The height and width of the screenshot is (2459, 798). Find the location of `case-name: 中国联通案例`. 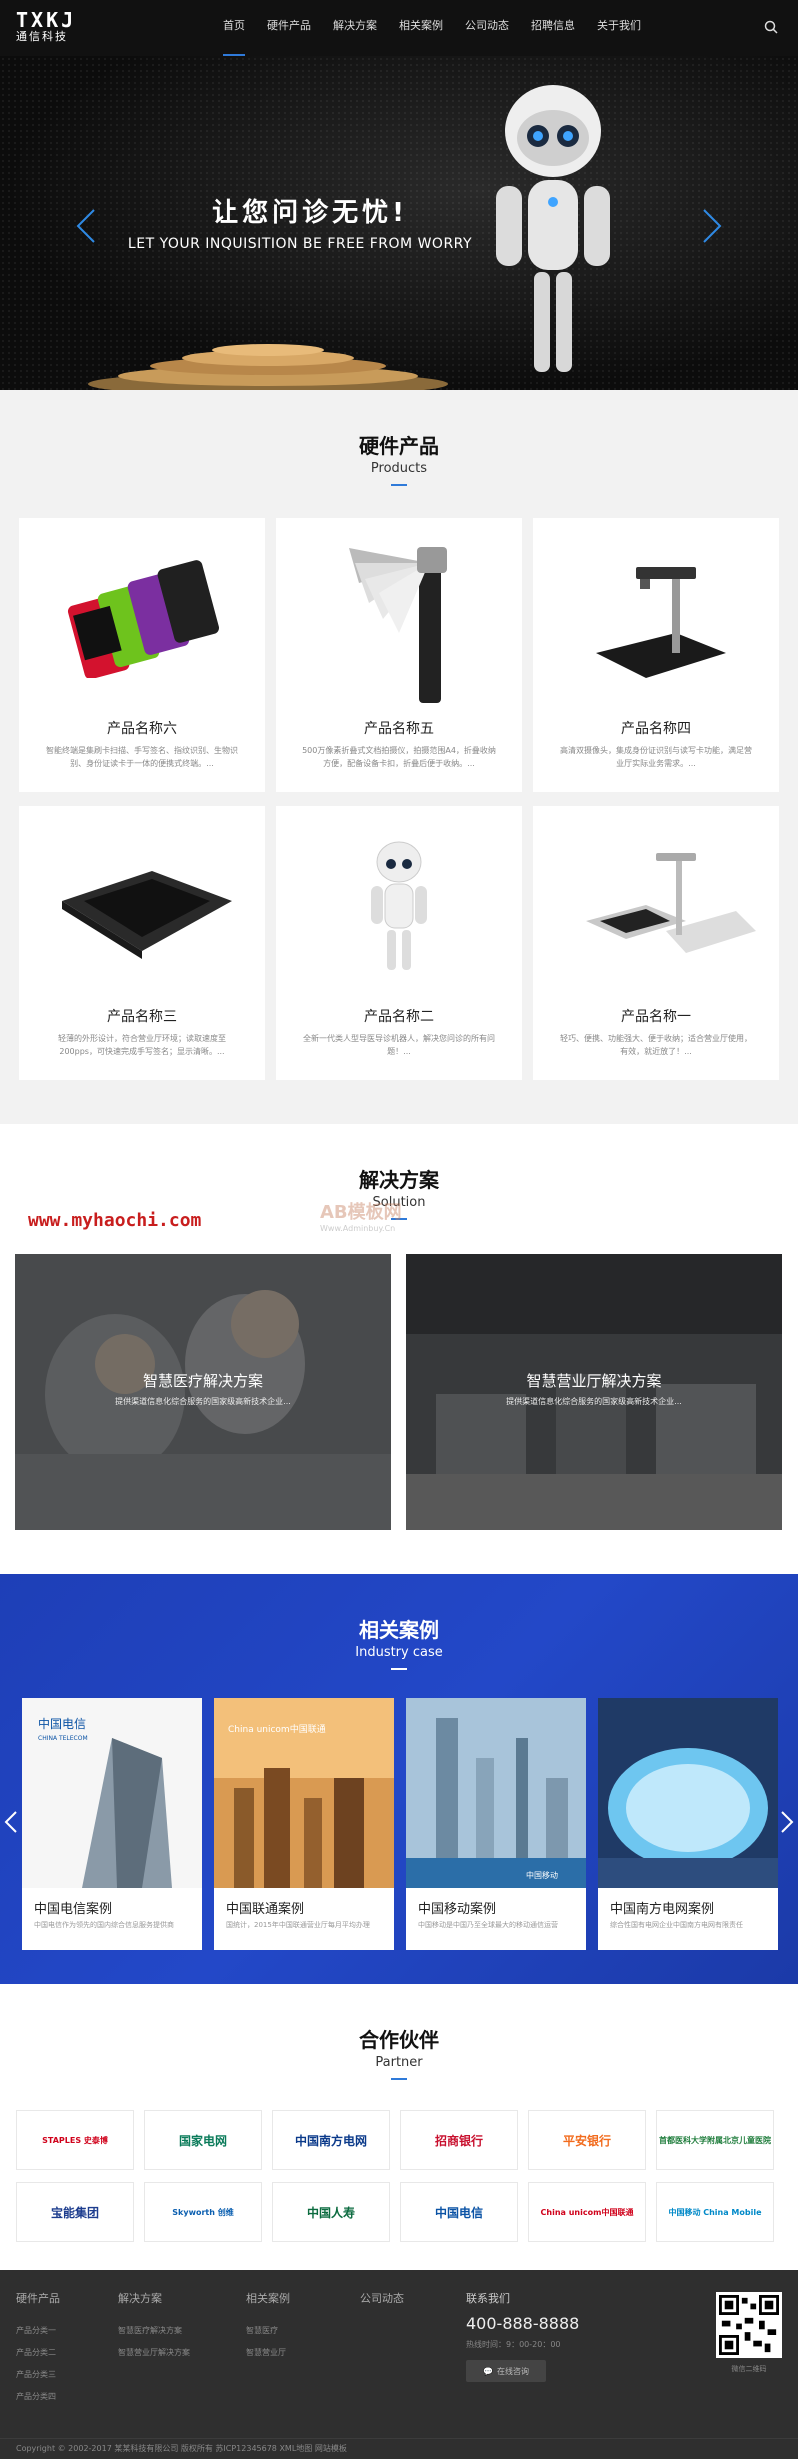

case-name: 中国联通案例 is located at coordinates (265, 1909).